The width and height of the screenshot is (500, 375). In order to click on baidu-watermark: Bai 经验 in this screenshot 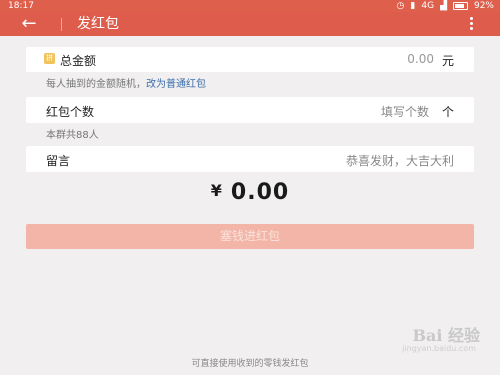, I will do `click(446, 335)`.